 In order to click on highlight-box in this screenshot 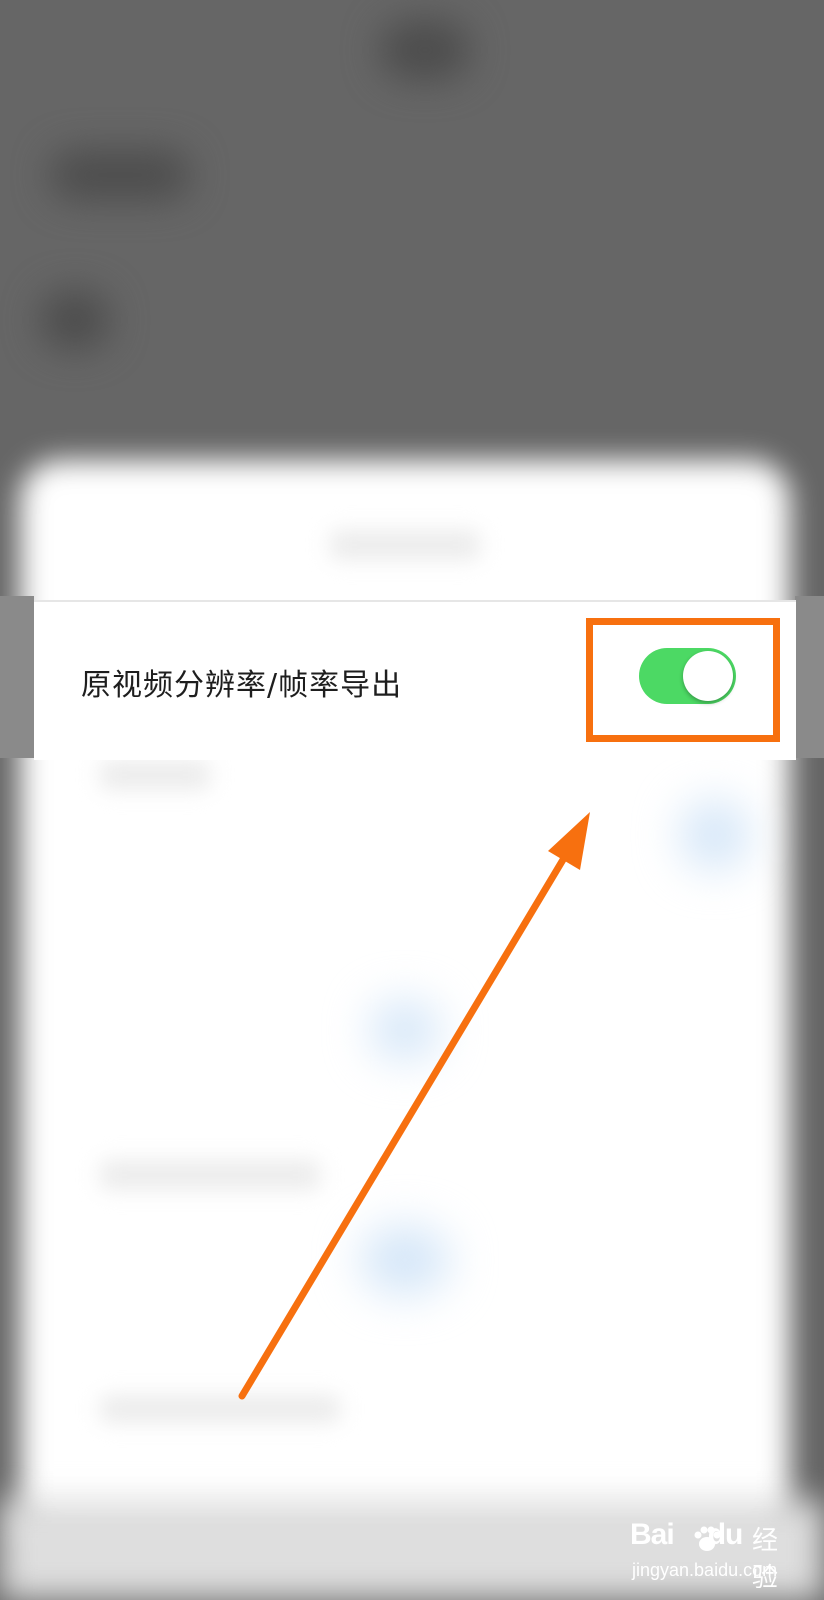, I will do `click(683, 680)`.